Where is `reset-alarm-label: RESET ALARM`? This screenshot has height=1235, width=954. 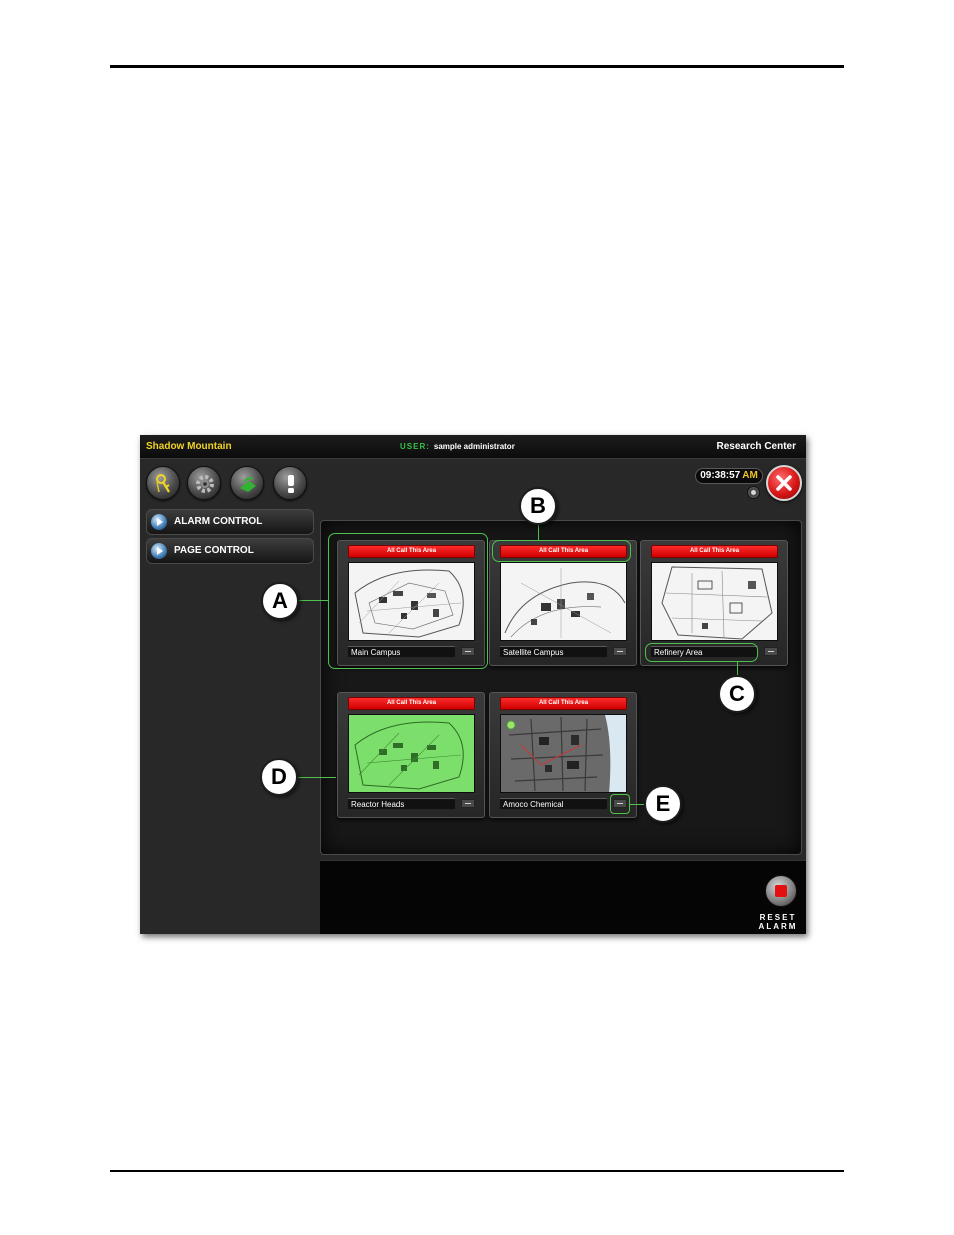
reset-alarm-label: RESET ALARM is located at coordinates (778, 922).